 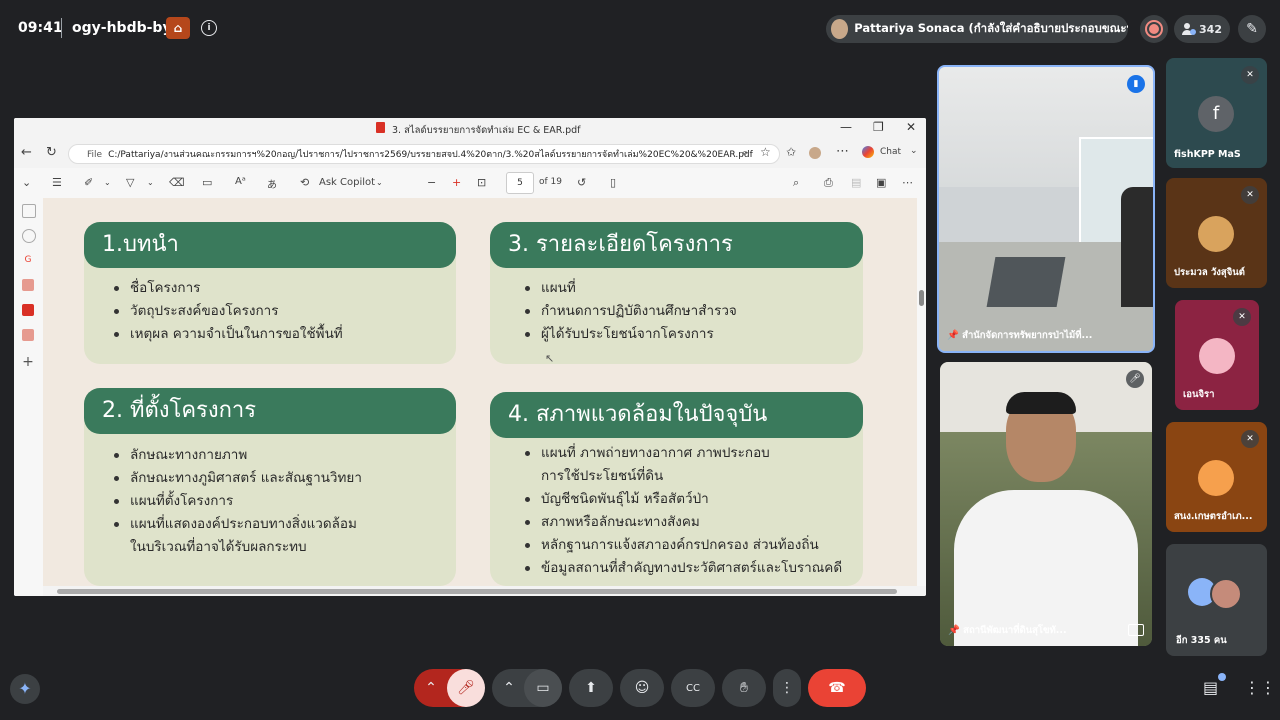 What do you see at coordinates (270, 411) in the screenshot?
I see `section-title: 2. ที่ตั้งโครงการ` at bounding box center [270, 411].